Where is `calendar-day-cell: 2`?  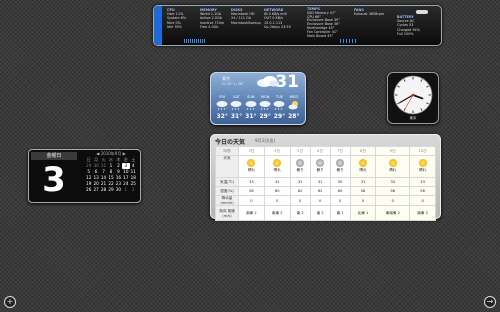 calendar-day-cell: 2 is located at coordinates (133, 190).